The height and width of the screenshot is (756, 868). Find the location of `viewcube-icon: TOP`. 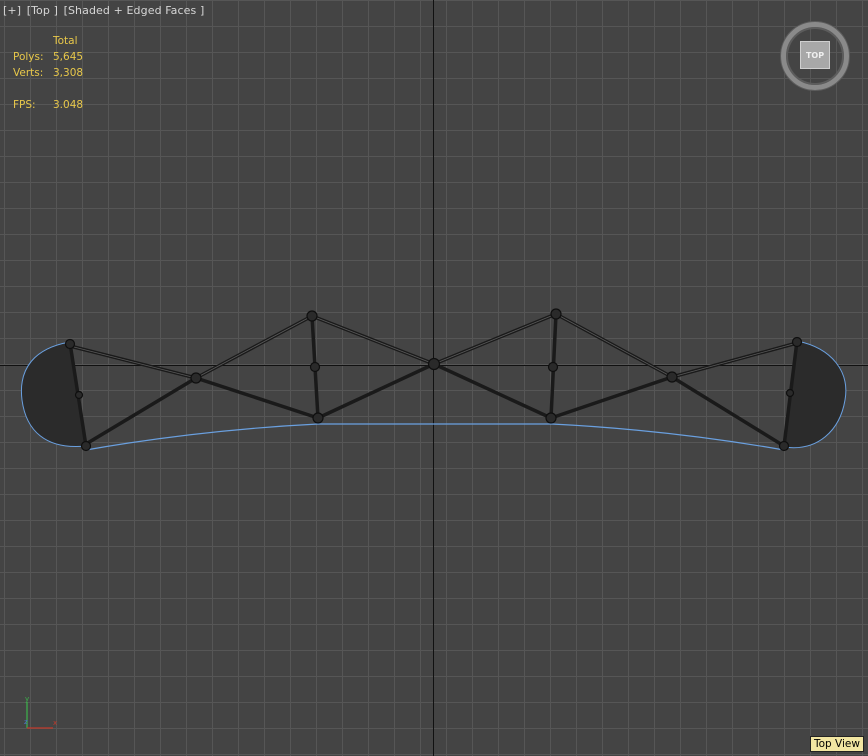

viewcube-icon: TOP is located at coordinates (814, 55).